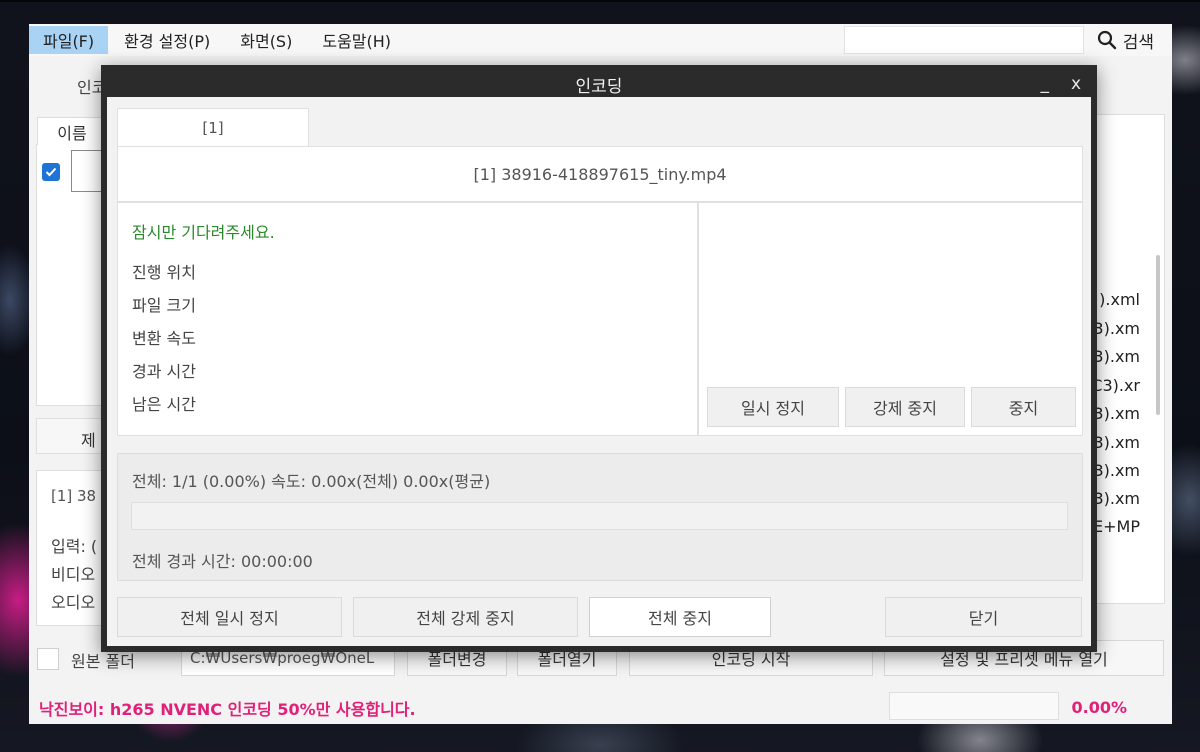 The height and width of the screenshot is (752, 1200). What do you see at coordinates (213, 127) in the screenshot?
I see `tab-job-1: [1]` at bounding box center [213, 127].